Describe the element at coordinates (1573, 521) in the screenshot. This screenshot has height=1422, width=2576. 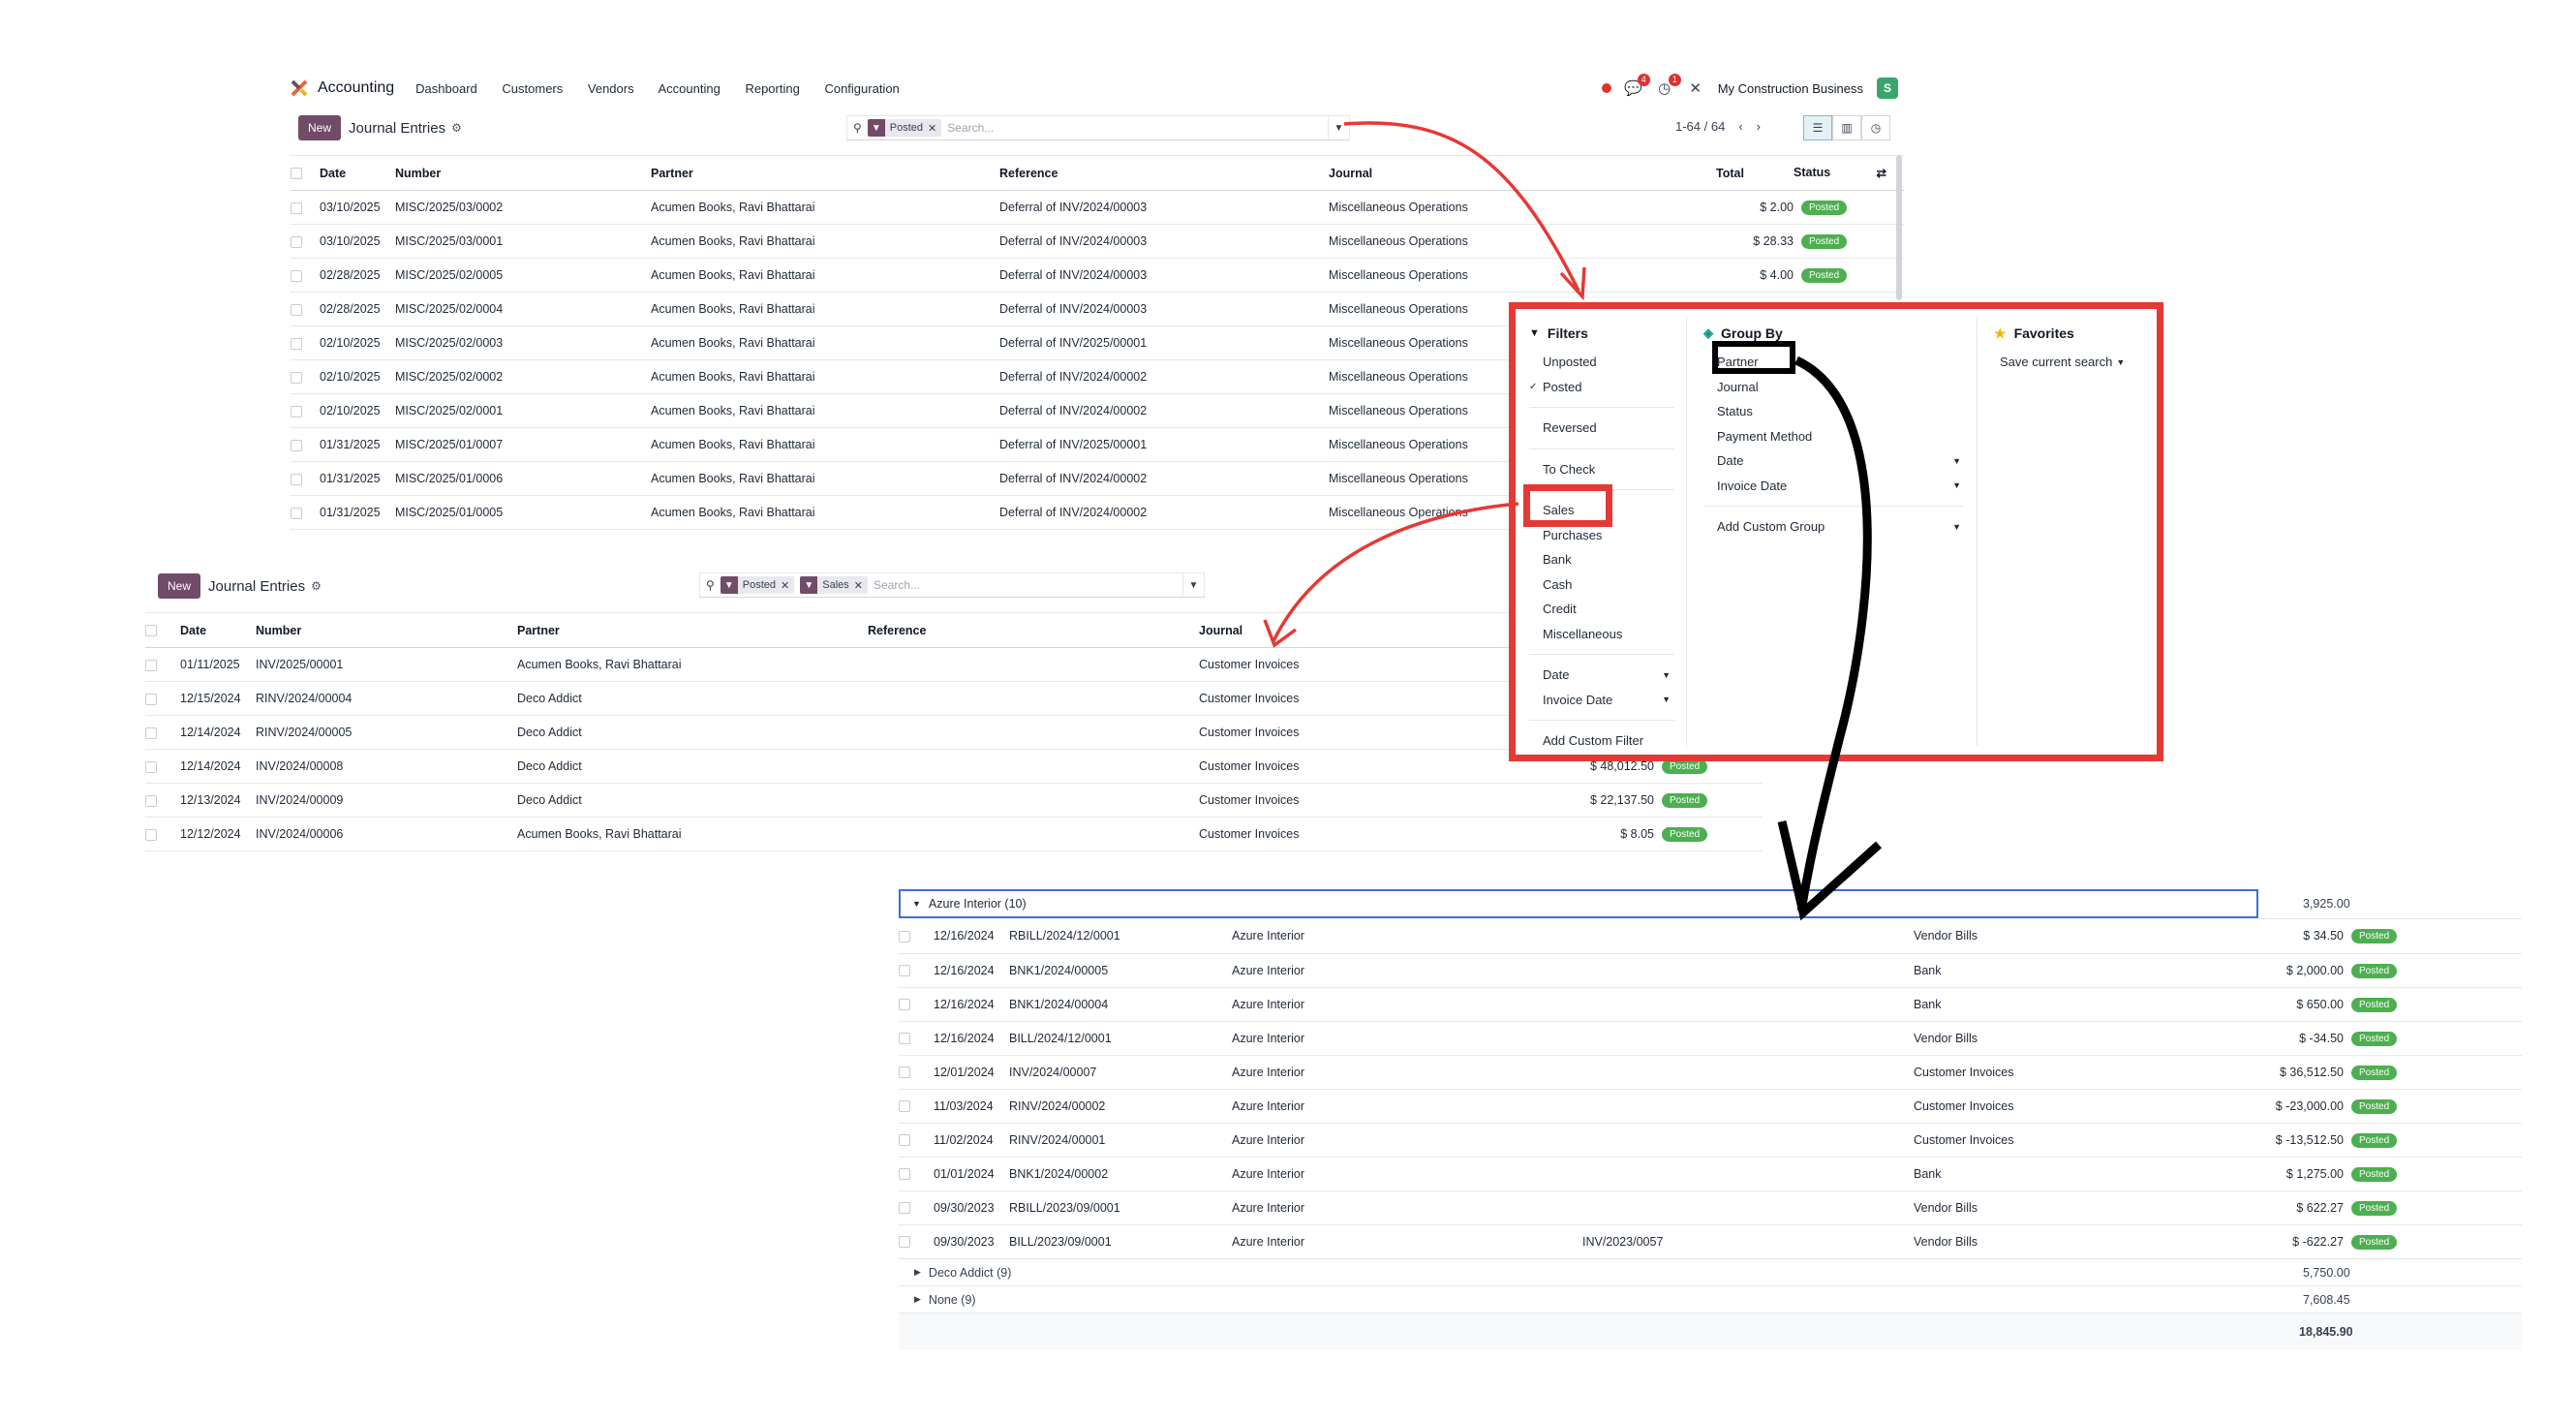
I see `annotation-arrows` at that location.